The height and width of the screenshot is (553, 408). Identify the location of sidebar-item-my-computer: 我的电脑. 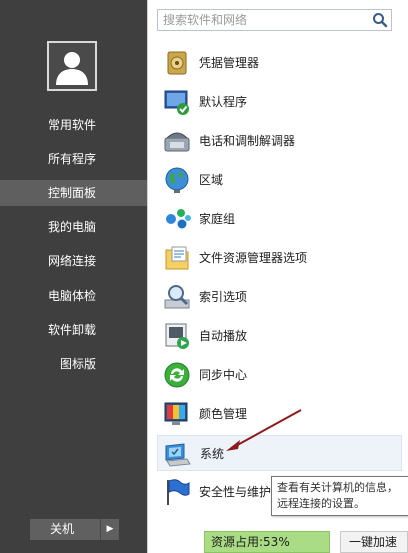
(73, 227).